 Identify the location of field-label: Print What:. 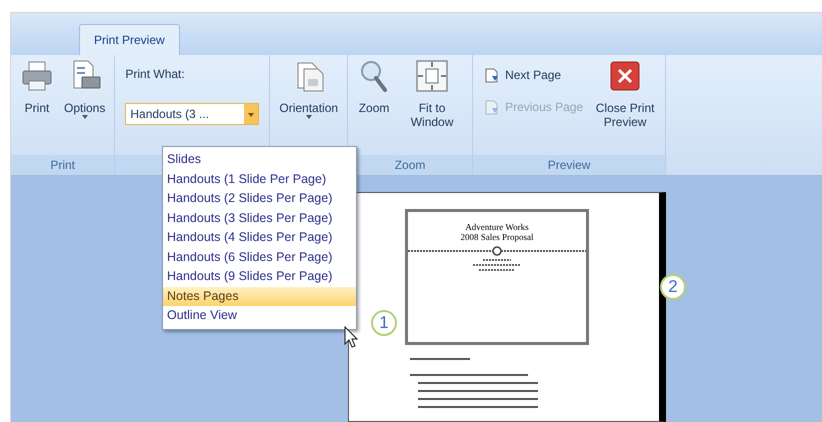
(155, 74).